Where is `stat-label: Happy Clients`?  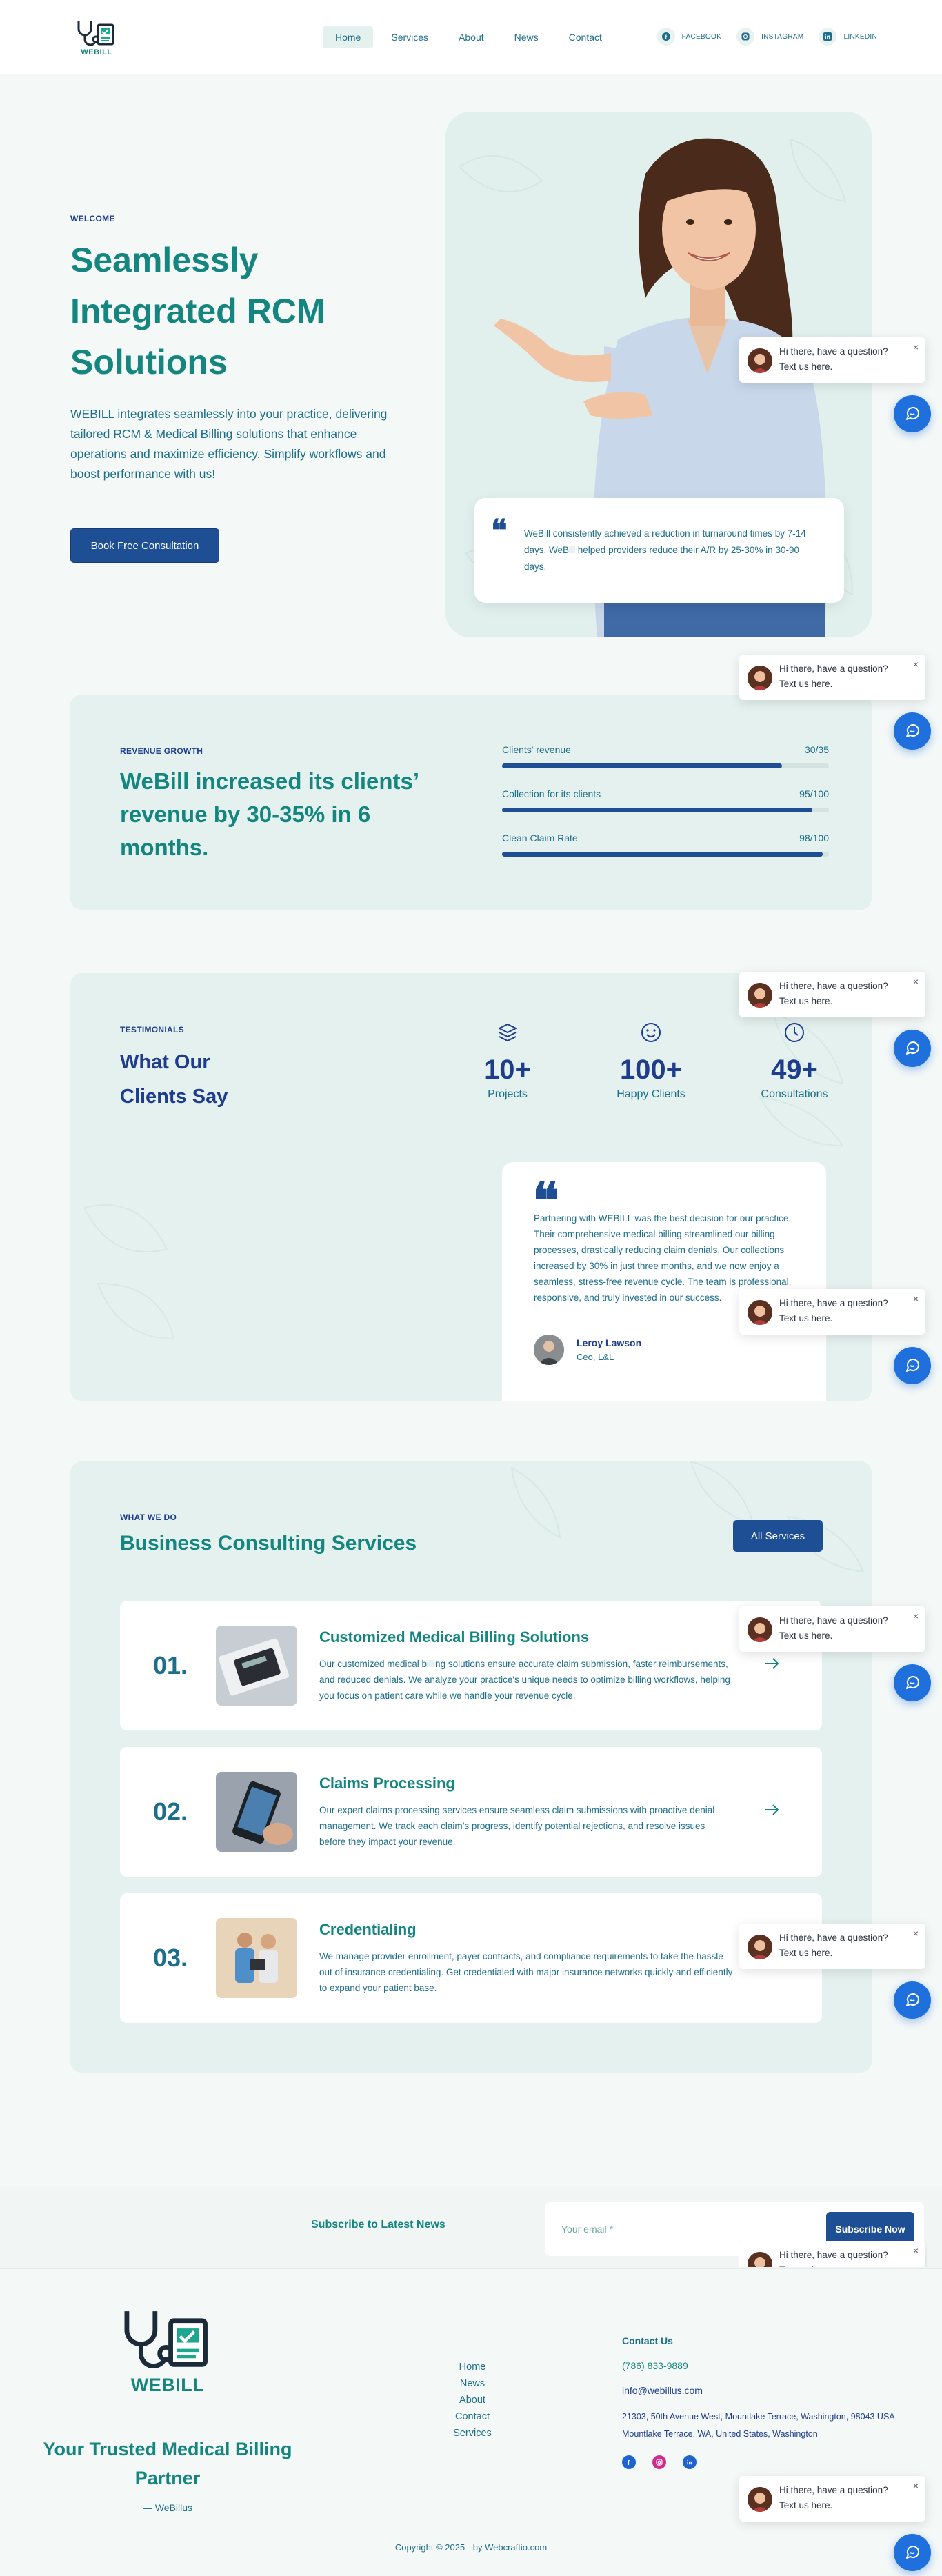
stat-label: Happy Clients is located at coordinates (651, 1094).